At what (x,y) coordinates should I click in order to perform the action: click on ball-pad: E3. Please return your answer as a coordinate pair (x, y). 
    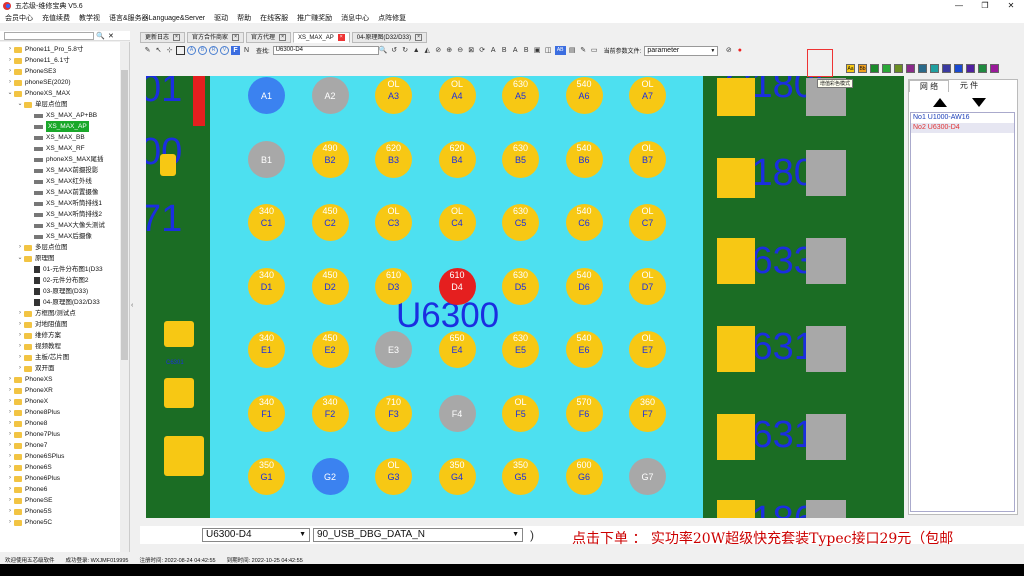
    Looking at the image, I should click on (393, 349).